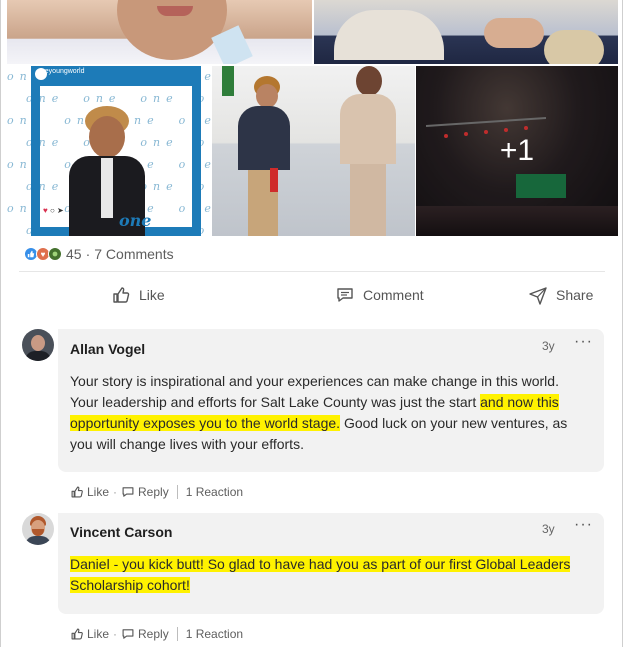  I want to click on reaction-count: 45, so click(74, 254).